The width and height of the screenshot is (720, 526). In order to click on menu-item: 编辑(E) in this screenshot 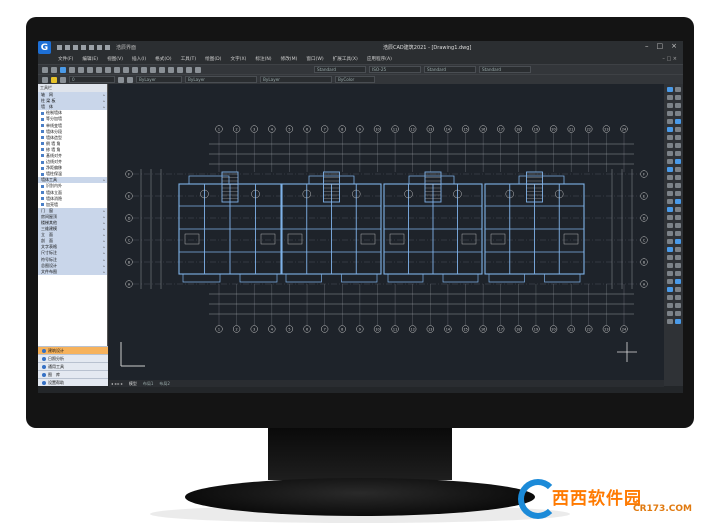, I will do `click(90, 59)`.